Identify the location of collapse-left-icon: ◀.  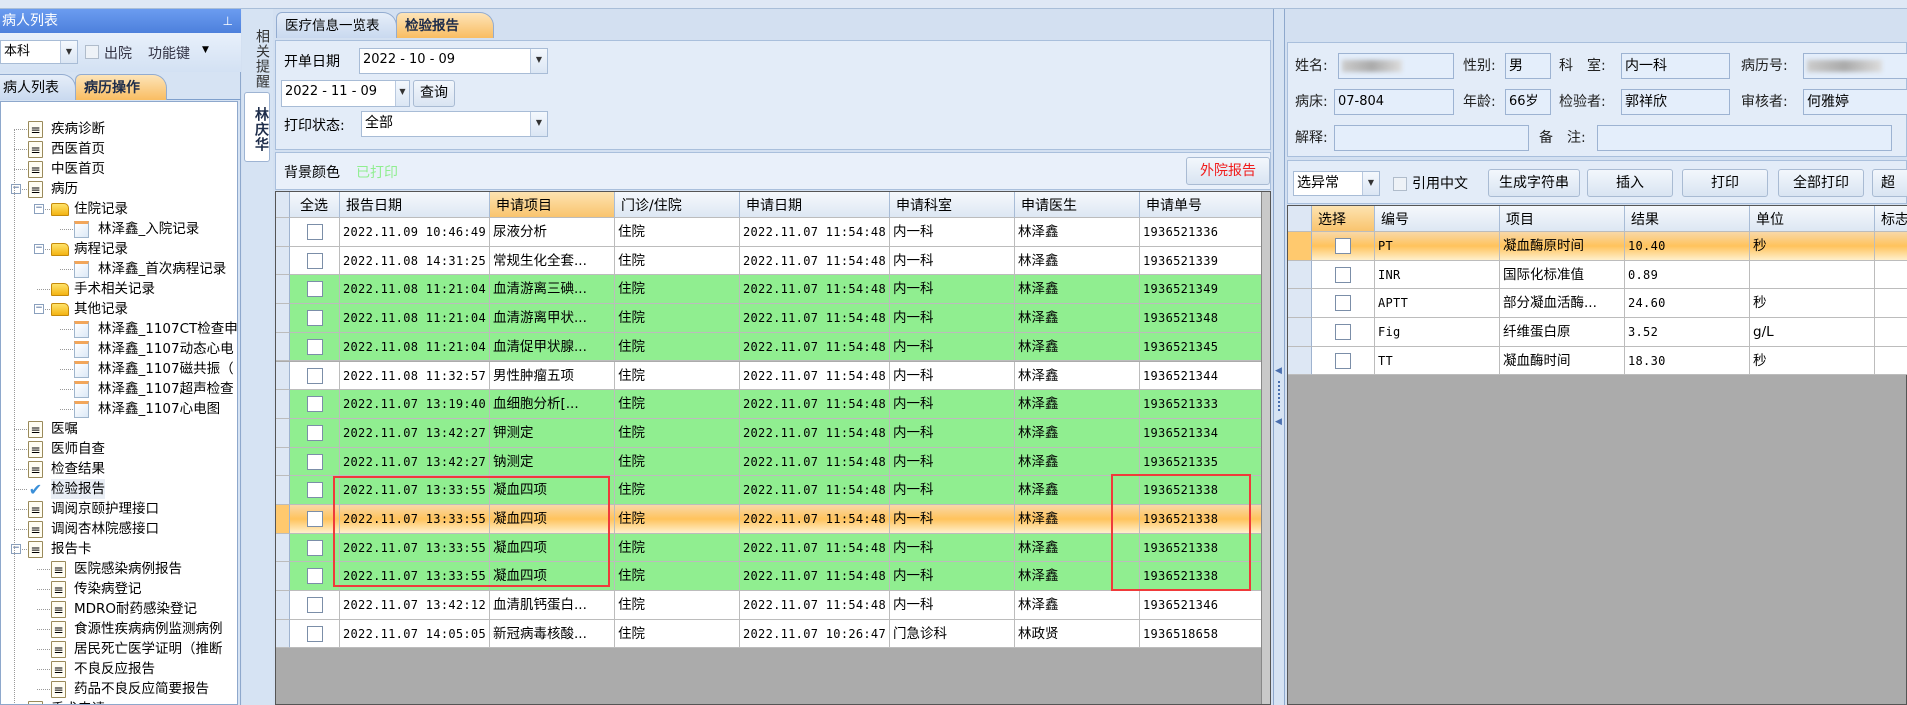
(1278, 371).